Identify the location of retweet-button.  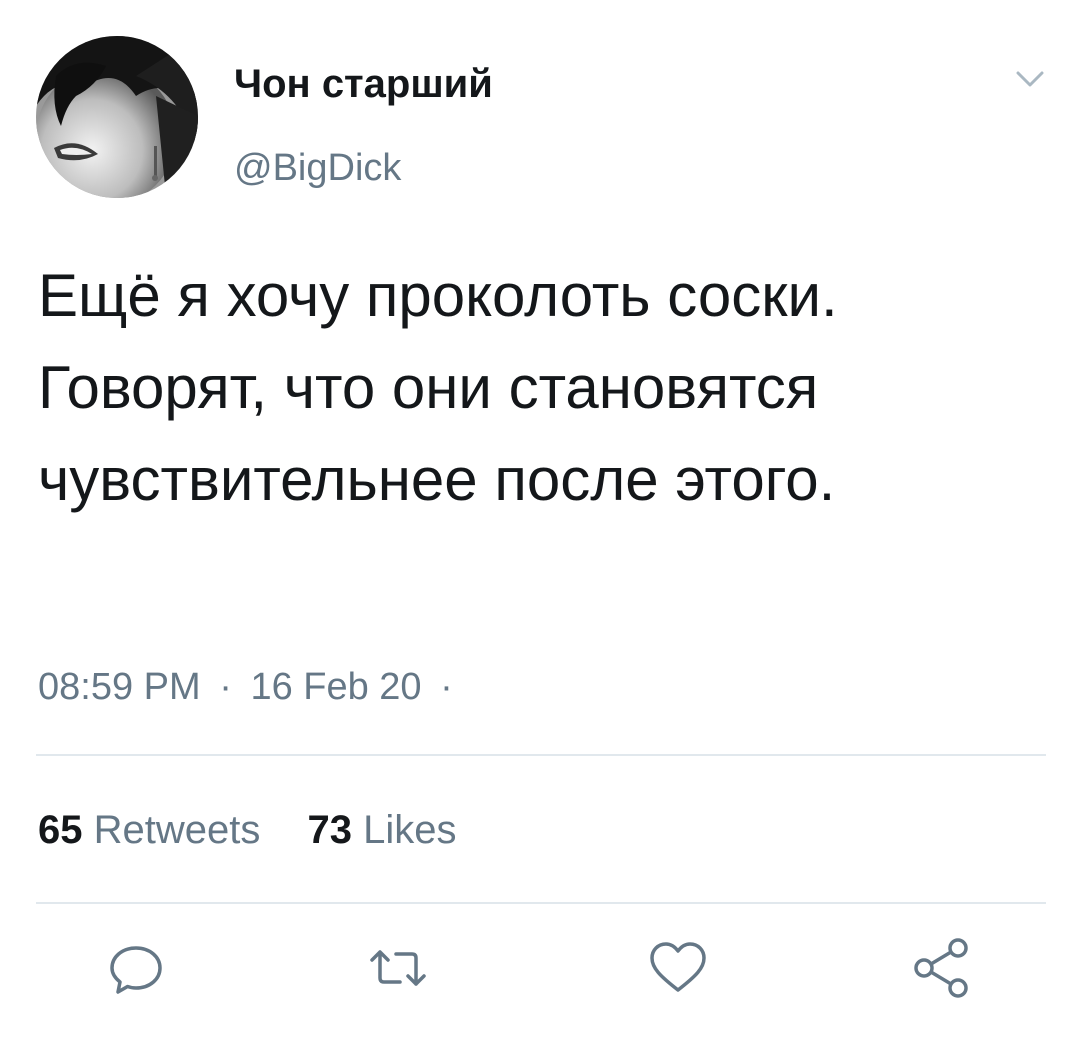
(398, 968).